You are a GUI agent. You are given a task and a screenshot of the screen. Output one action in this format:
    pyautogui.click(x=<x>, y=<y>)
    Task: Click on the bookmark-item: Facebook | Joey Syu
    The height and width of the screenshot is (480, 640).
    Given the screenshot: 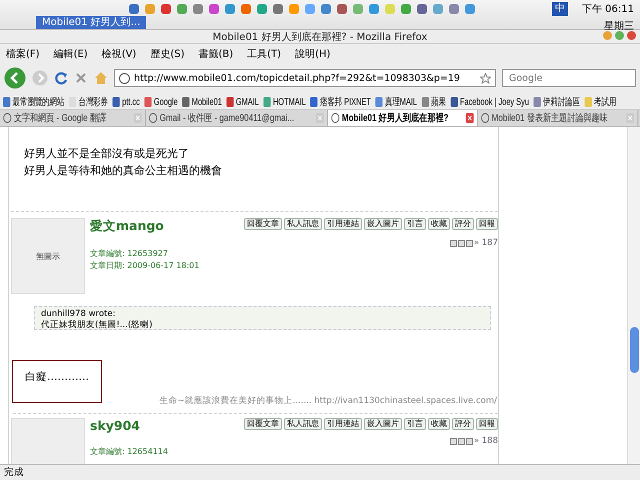 What is the action you would take?
    pyautogui.click(x=489, y=102)
    